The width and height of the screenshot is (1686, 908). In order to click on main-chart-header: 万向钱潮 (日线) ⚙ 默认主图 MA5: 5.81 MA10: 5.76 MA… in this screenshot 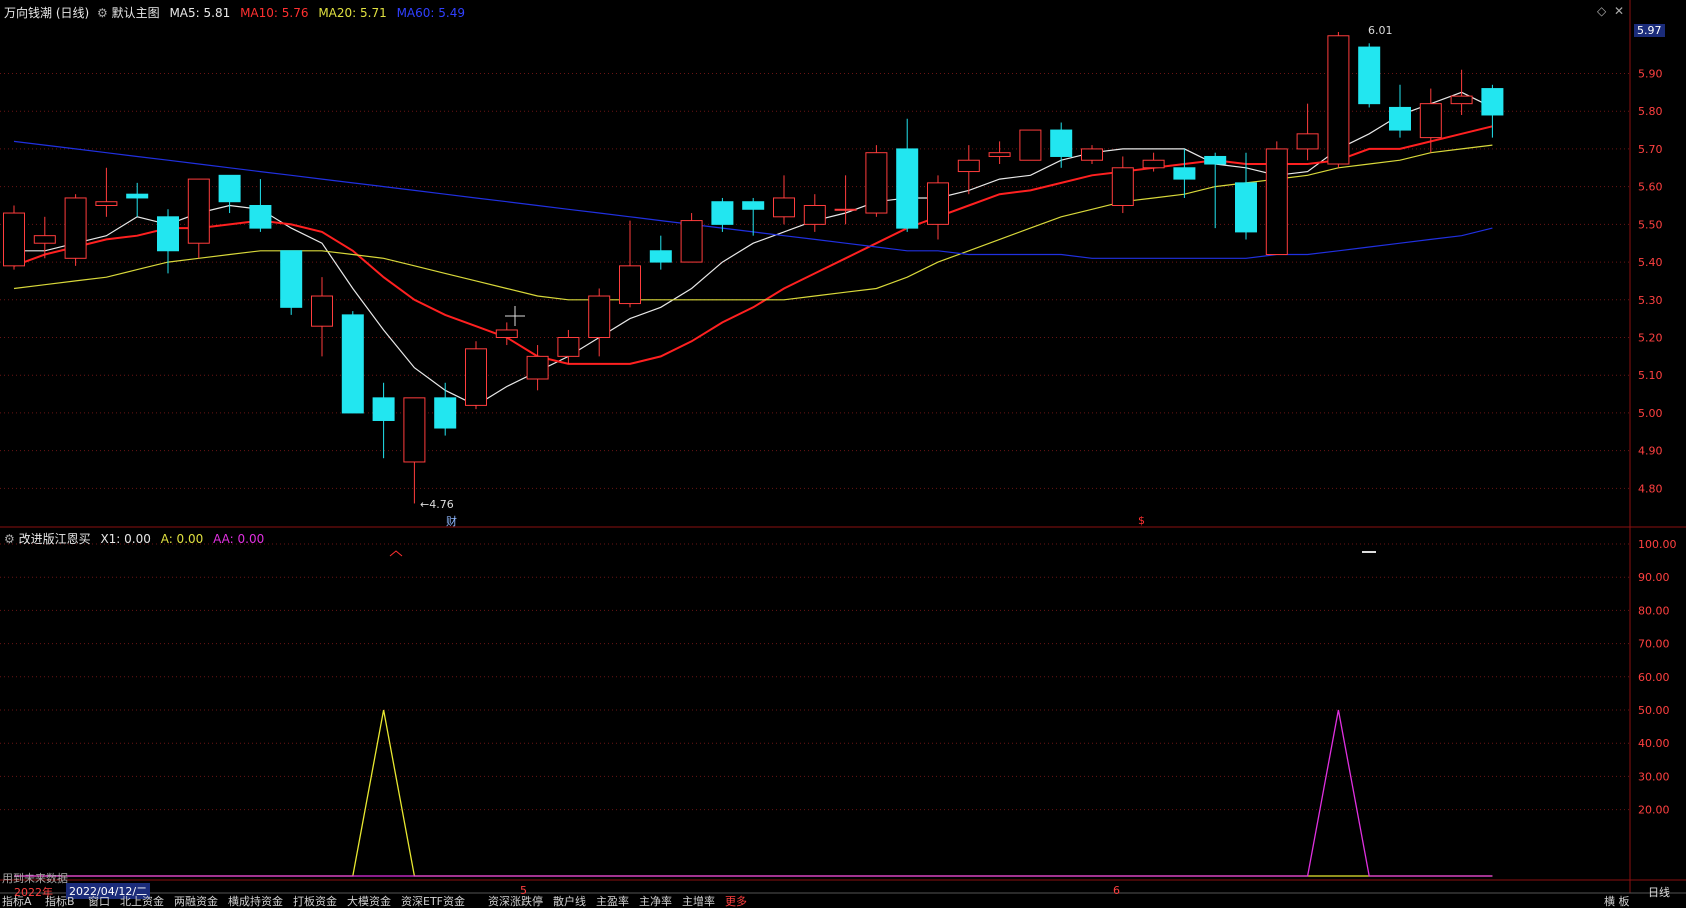, I will do `click(234, 12)`.